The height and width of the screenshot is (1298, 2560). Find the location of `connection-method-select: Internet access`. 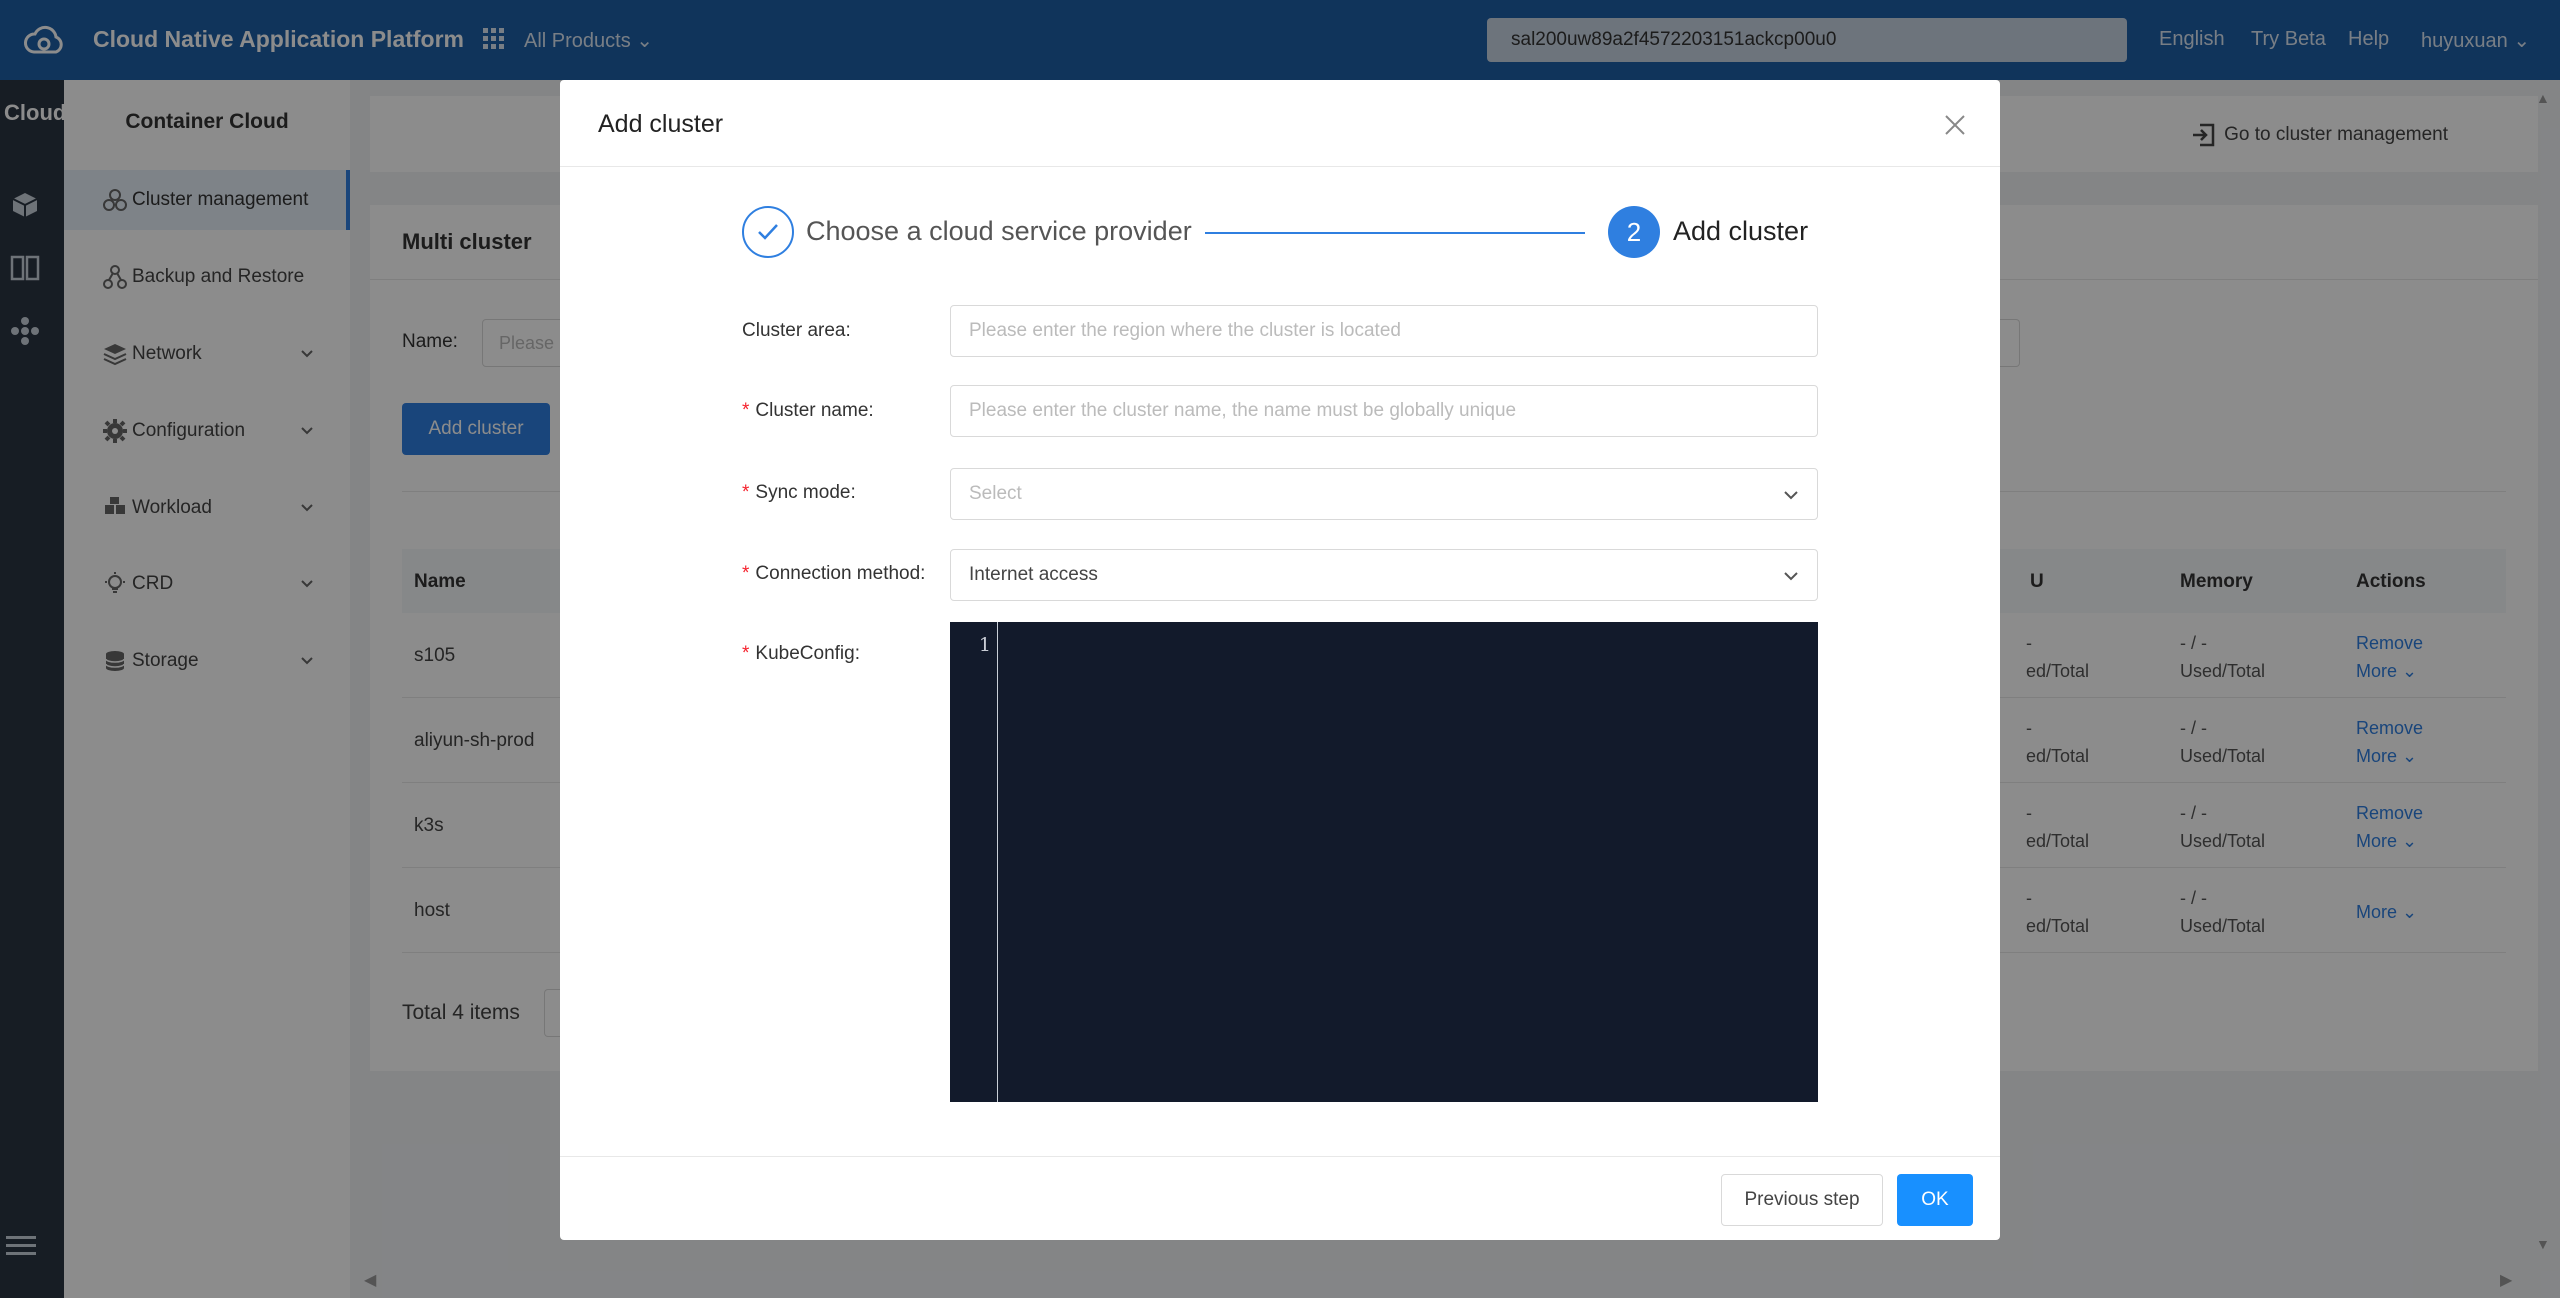

connection-method-select: Internet access is located at coordinates (1384, 575).